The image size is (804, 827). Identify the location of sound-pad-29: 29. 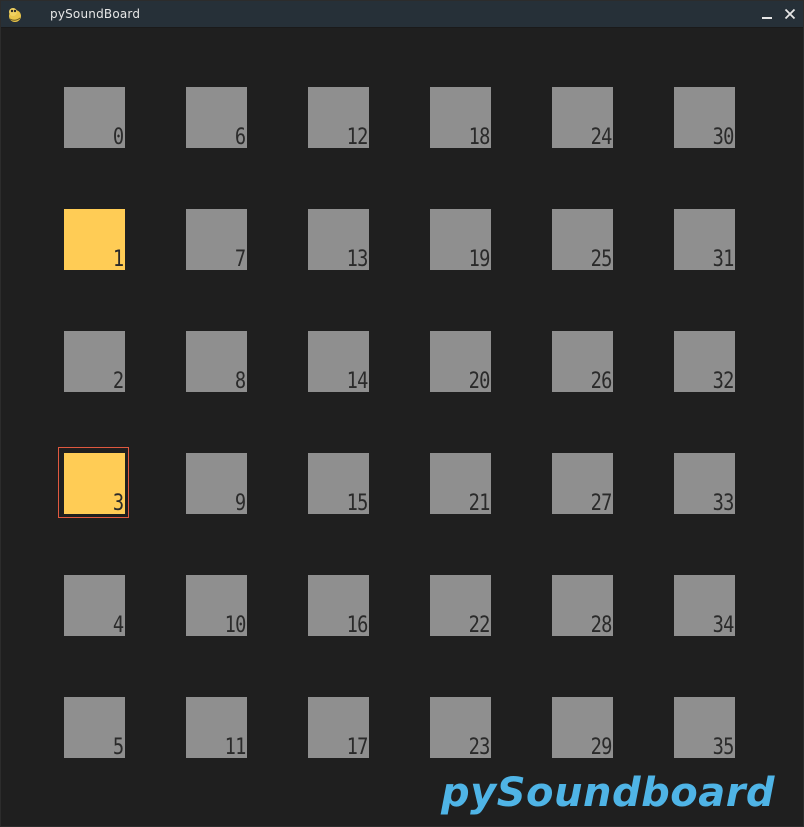
(582, 728).